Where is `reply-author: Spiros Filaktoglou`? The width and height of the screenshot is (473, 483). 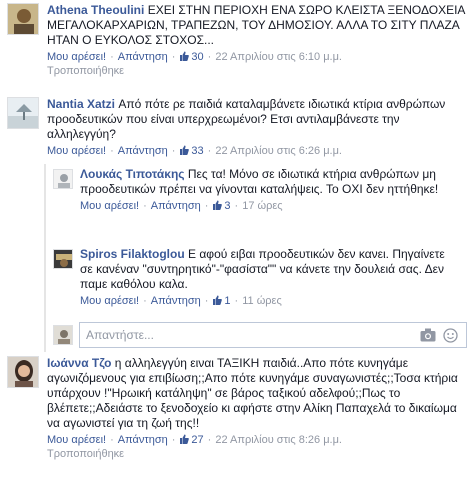 reply-author: Spiros Filaktoglou is located at coordinates (132, 254).